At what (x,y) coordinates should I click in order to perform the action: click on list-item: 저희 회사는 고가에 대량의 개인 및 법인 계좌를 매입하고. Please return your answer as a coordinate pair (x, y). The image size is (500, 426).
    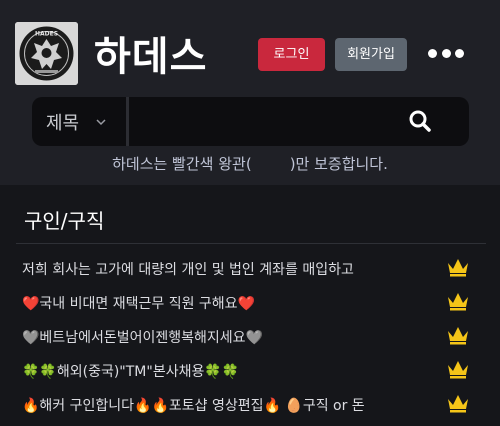
    Looking at the image, I should click on (250, 269).